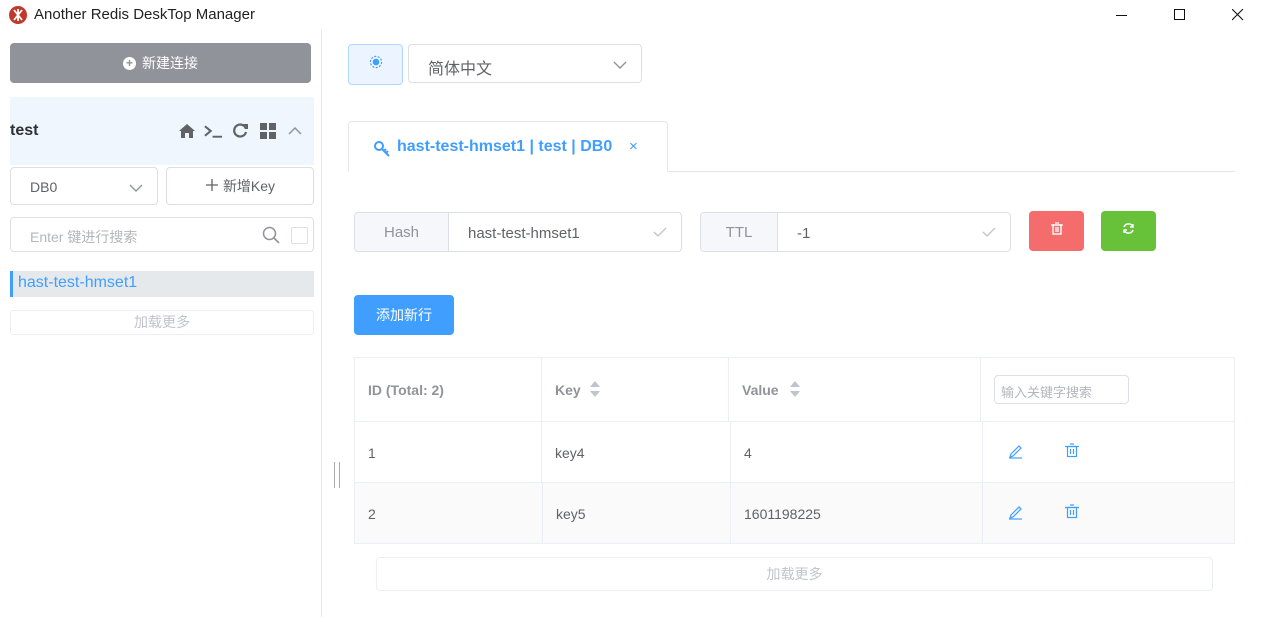 The image size is (1270, 617). Describe the element at coordinates (1047, 392) in the screenshot. I see `table-filter-placeholder: 输入关键字搜索` at that location.